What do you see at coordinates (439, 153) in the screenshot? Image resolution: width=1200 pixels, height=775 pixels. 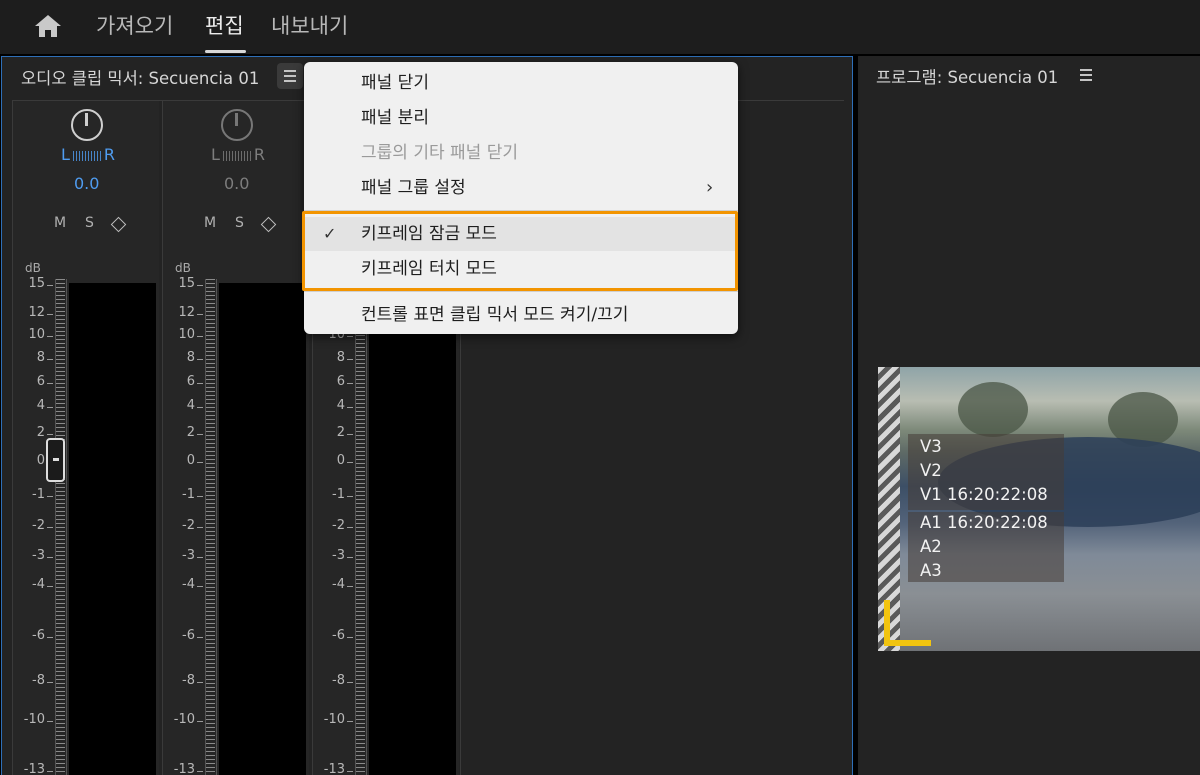 I see `menu-item-label: 그룹의 기타 패널 닫기` at bounding box center [439, 153].